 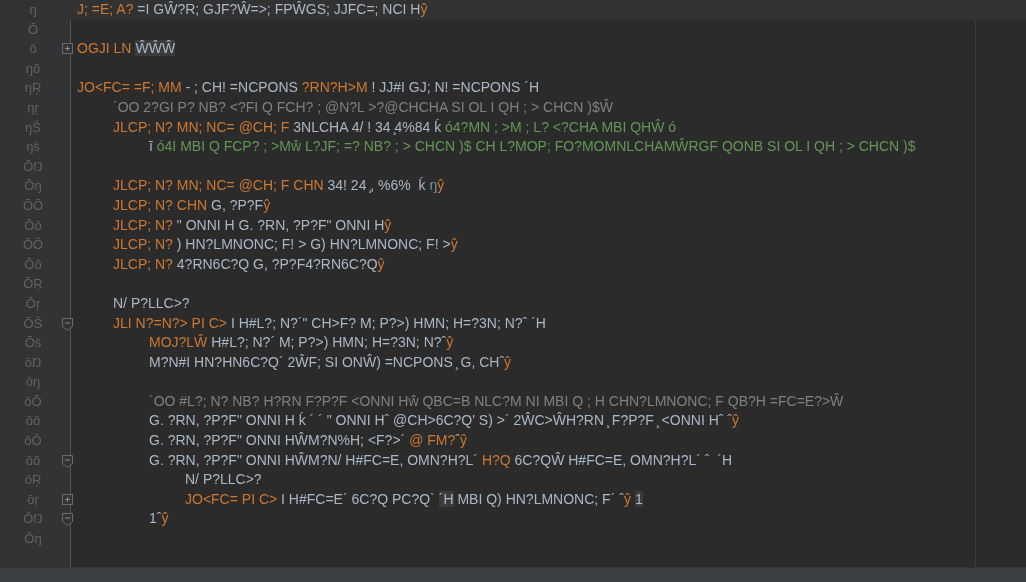 I want to click on code-line: JLCP; N? ) HN?LMNONC; F! > G) HN?LMNONC; F! >ŷ, so click(x=285, y=245).